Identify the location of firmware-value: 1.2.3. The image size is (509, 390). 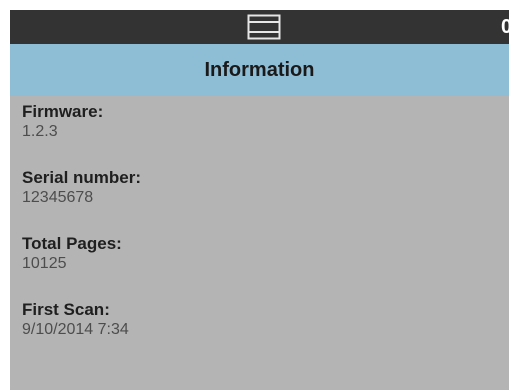
(40, 131).